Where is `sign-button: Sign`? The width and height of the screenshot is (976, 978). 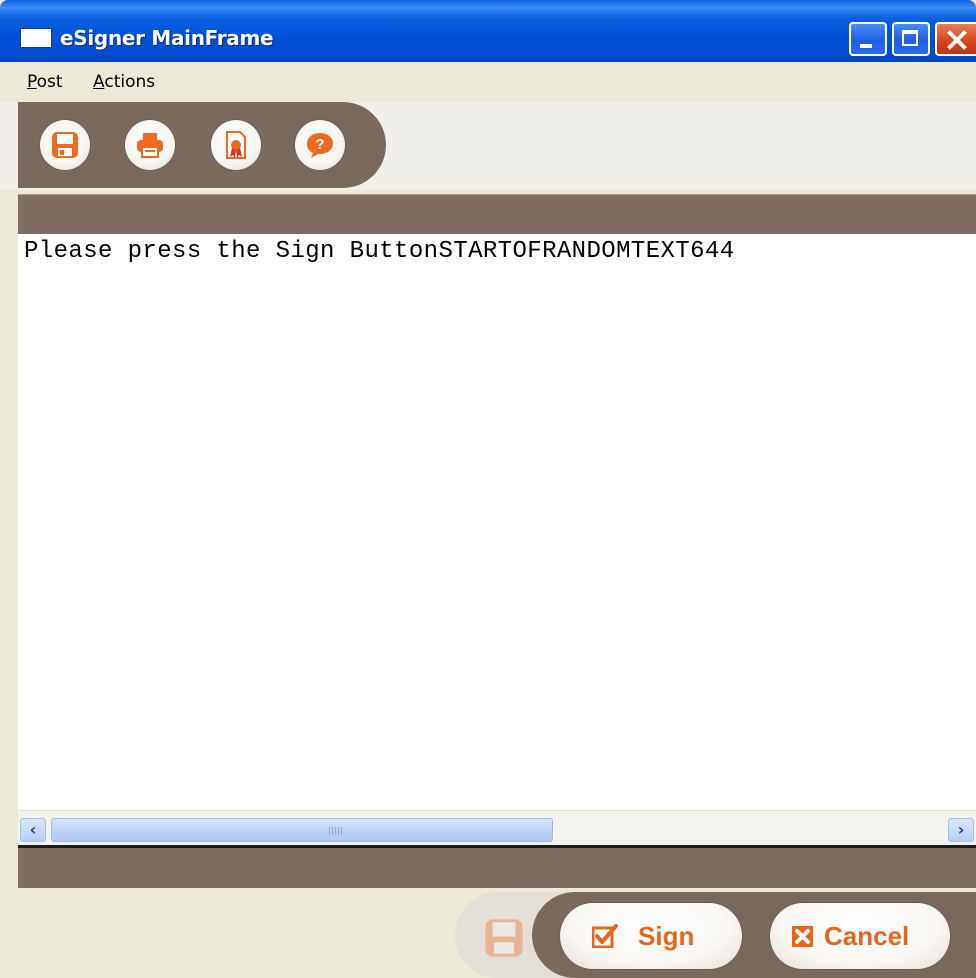 sign-button: Sign is located at coordinates (651, 936).